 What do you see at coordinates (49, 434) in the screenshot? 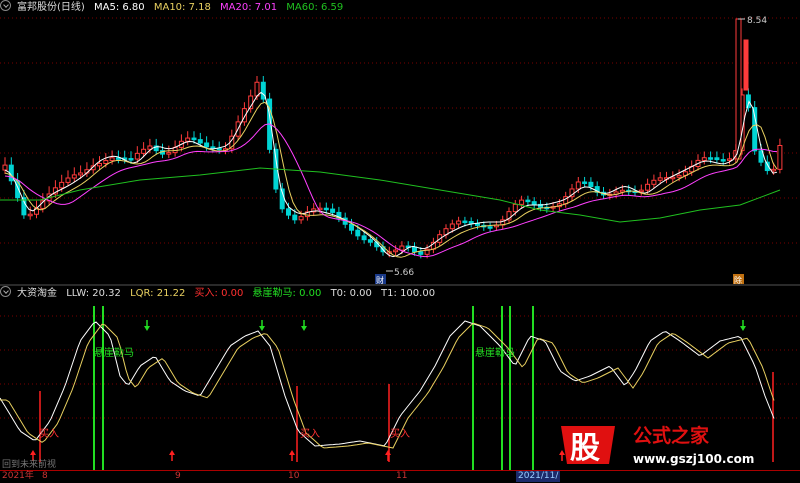
I see `buy-label-1: 买入` at bounding box center [49, 434].